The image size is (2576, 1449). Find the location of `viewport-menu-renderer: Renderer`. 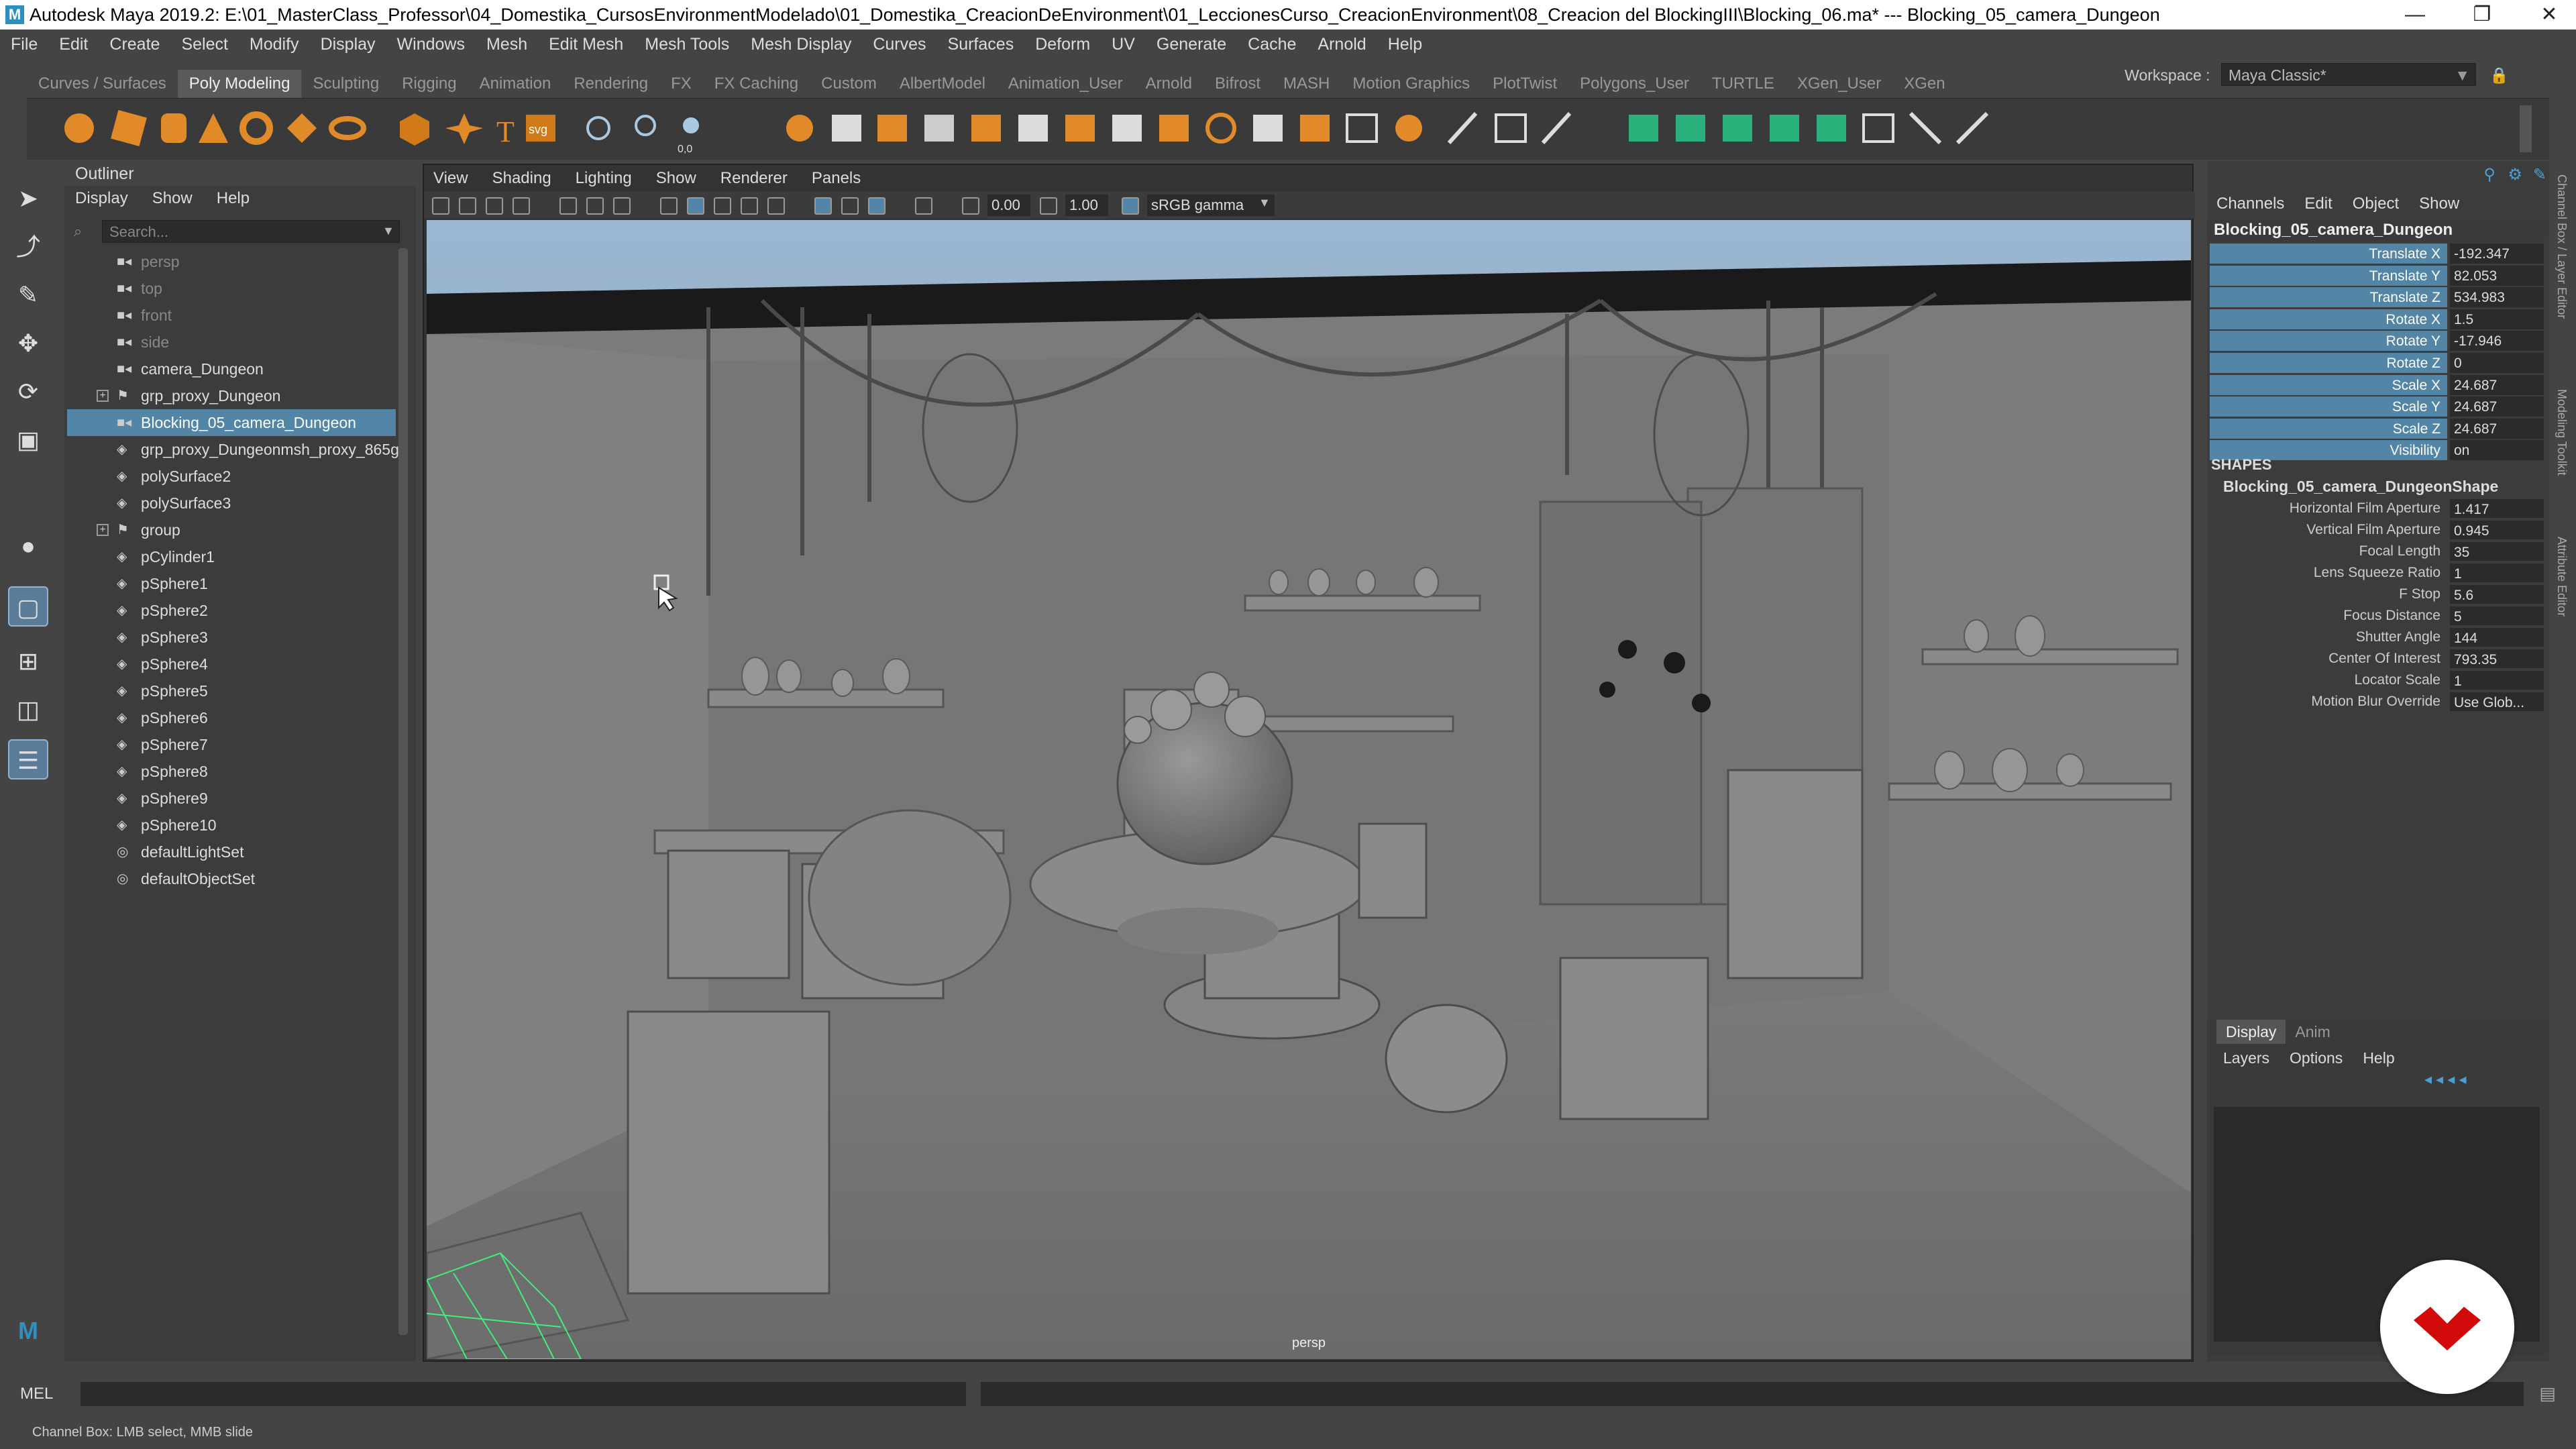

viewport-menu-renderer: Renderer is located at coordinates (754, 178).